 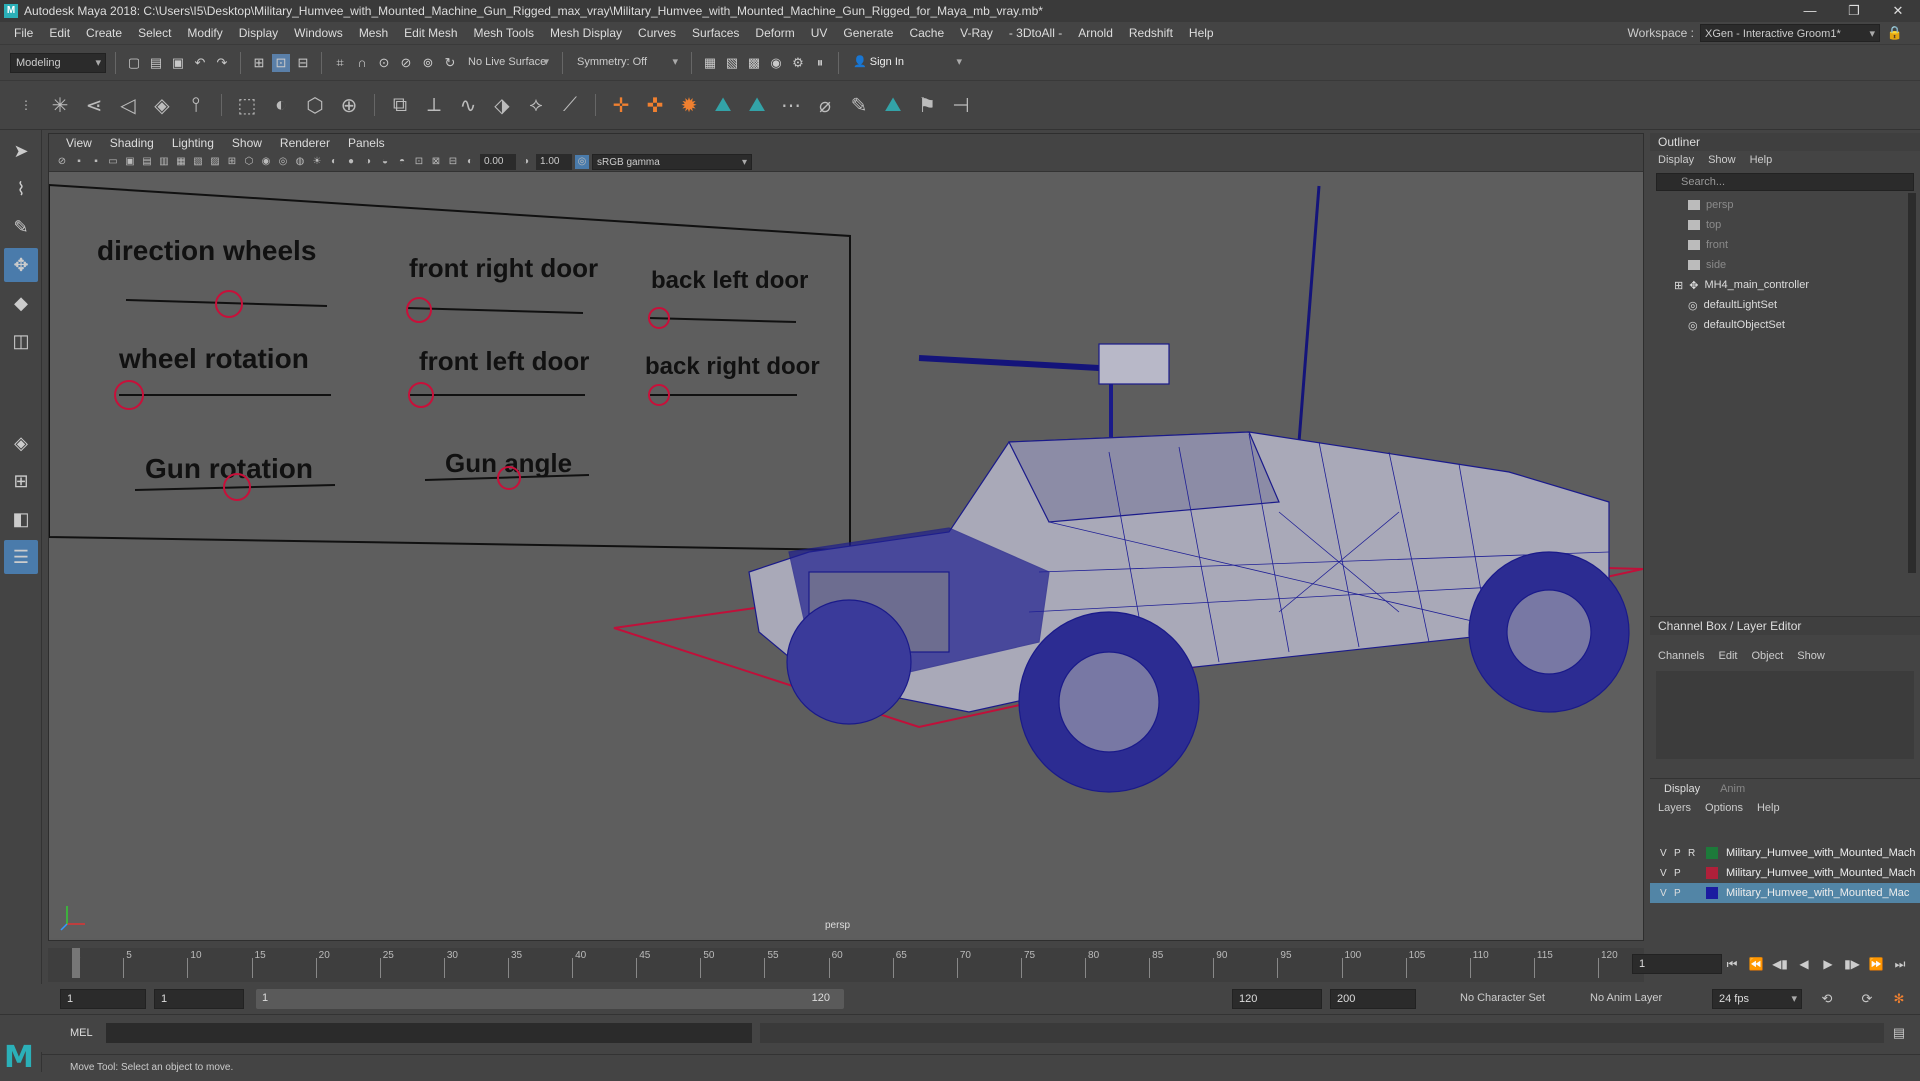 What do you see at coordinates (406, 63) in the screenshot?
I see `snap-view-icon: ⊘` at bounding box center [406, 63].